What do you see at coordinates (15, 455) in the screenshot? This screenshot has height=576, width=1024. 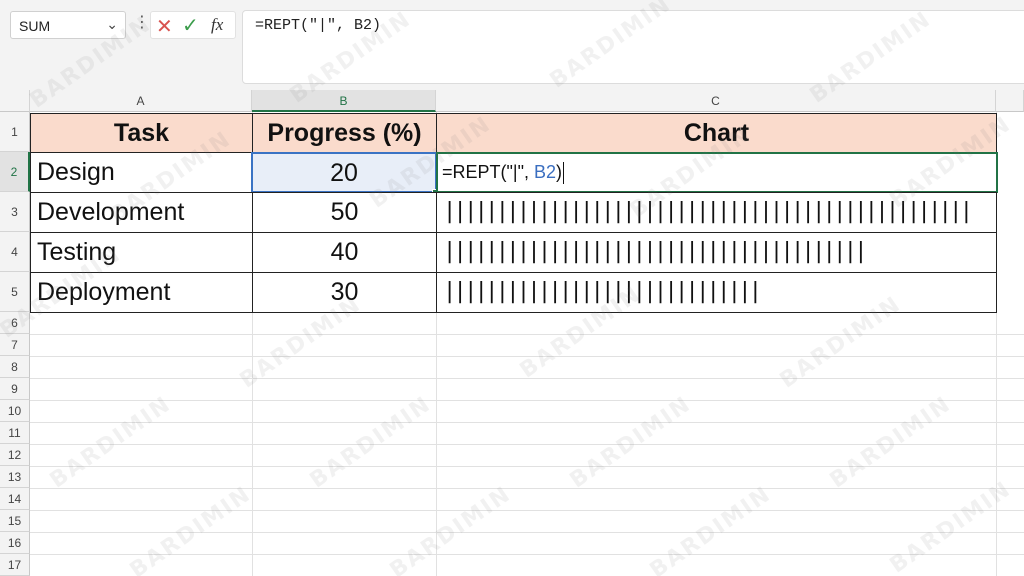 I see `row-header-12: 12` at bounding box center [15, 455].